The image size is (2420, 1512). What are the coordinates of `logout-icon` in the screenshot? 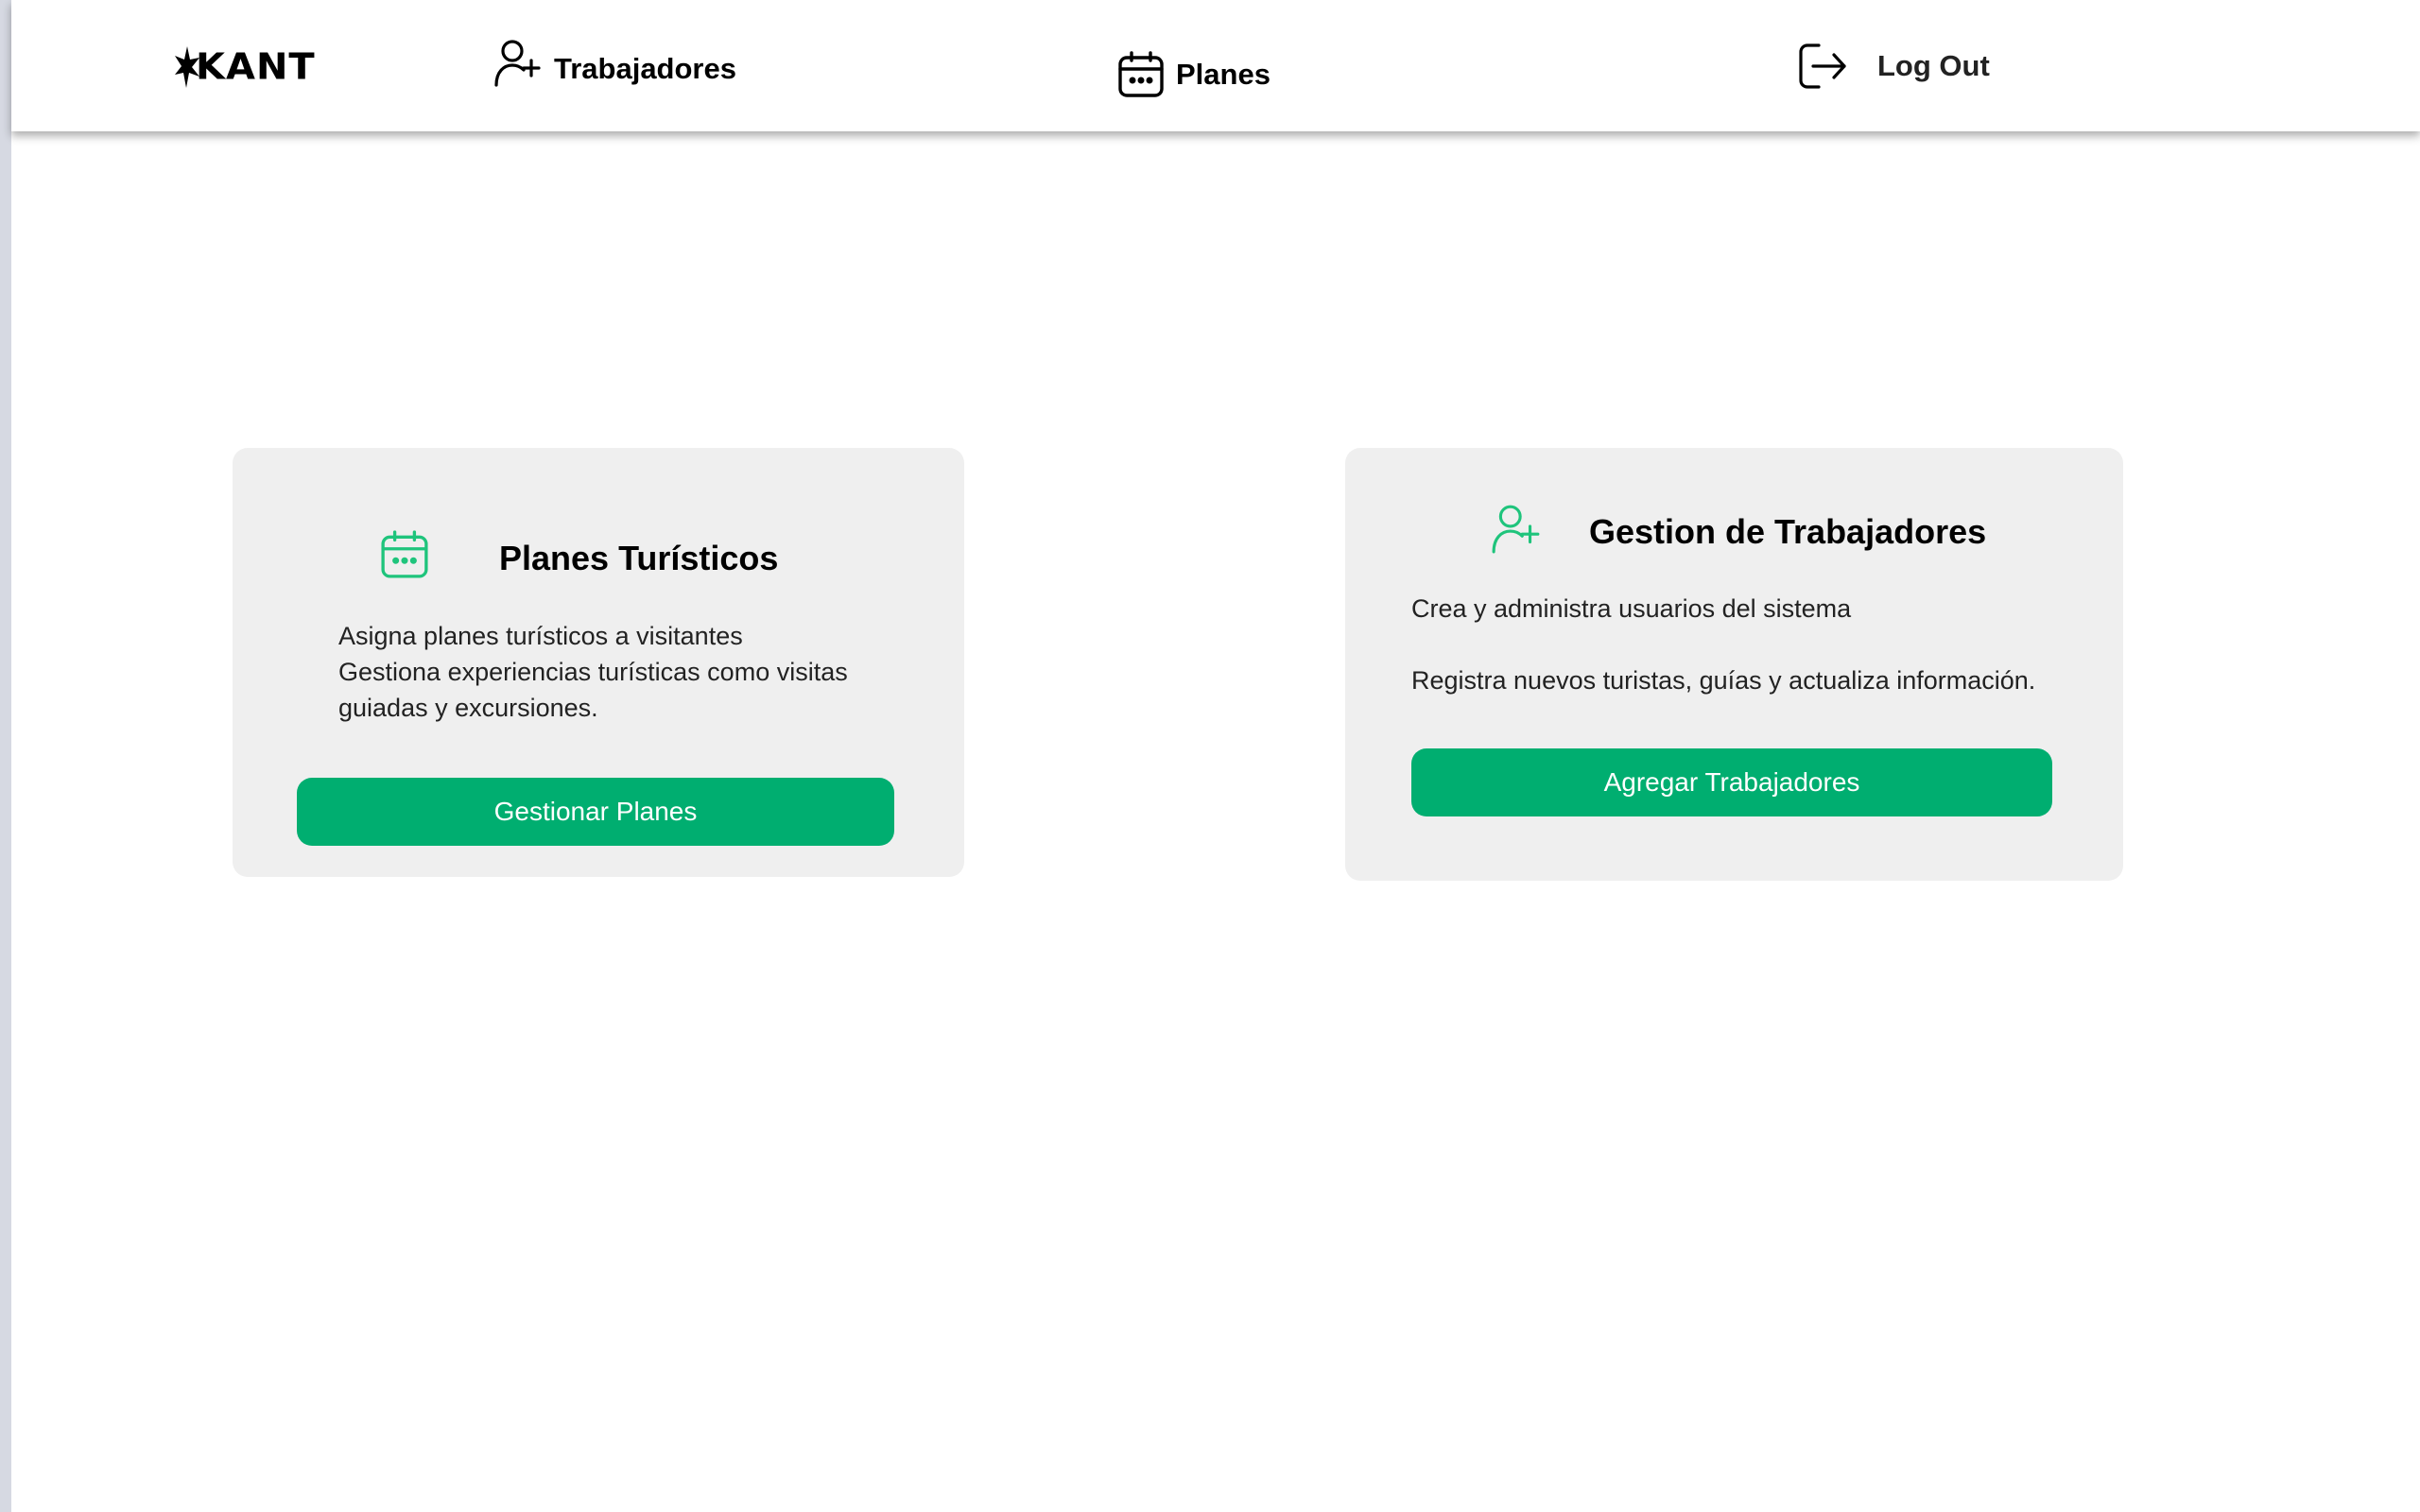 It's located at (1822, 66).